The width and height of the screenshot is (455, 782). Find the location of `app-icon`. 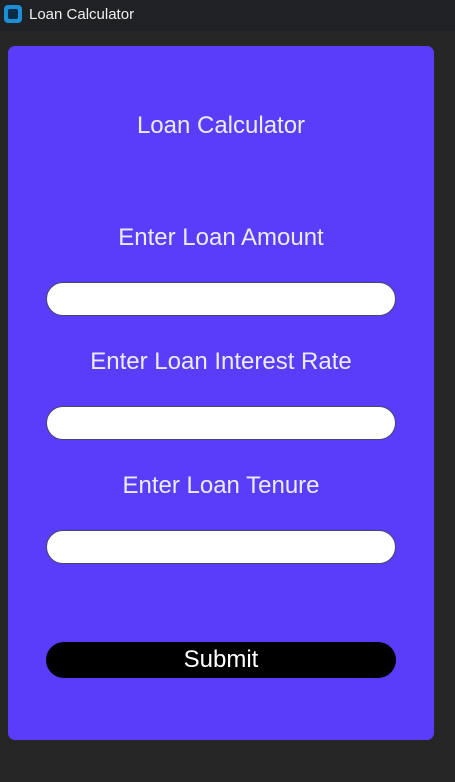

app-icon is located at coordinates (13, 14).